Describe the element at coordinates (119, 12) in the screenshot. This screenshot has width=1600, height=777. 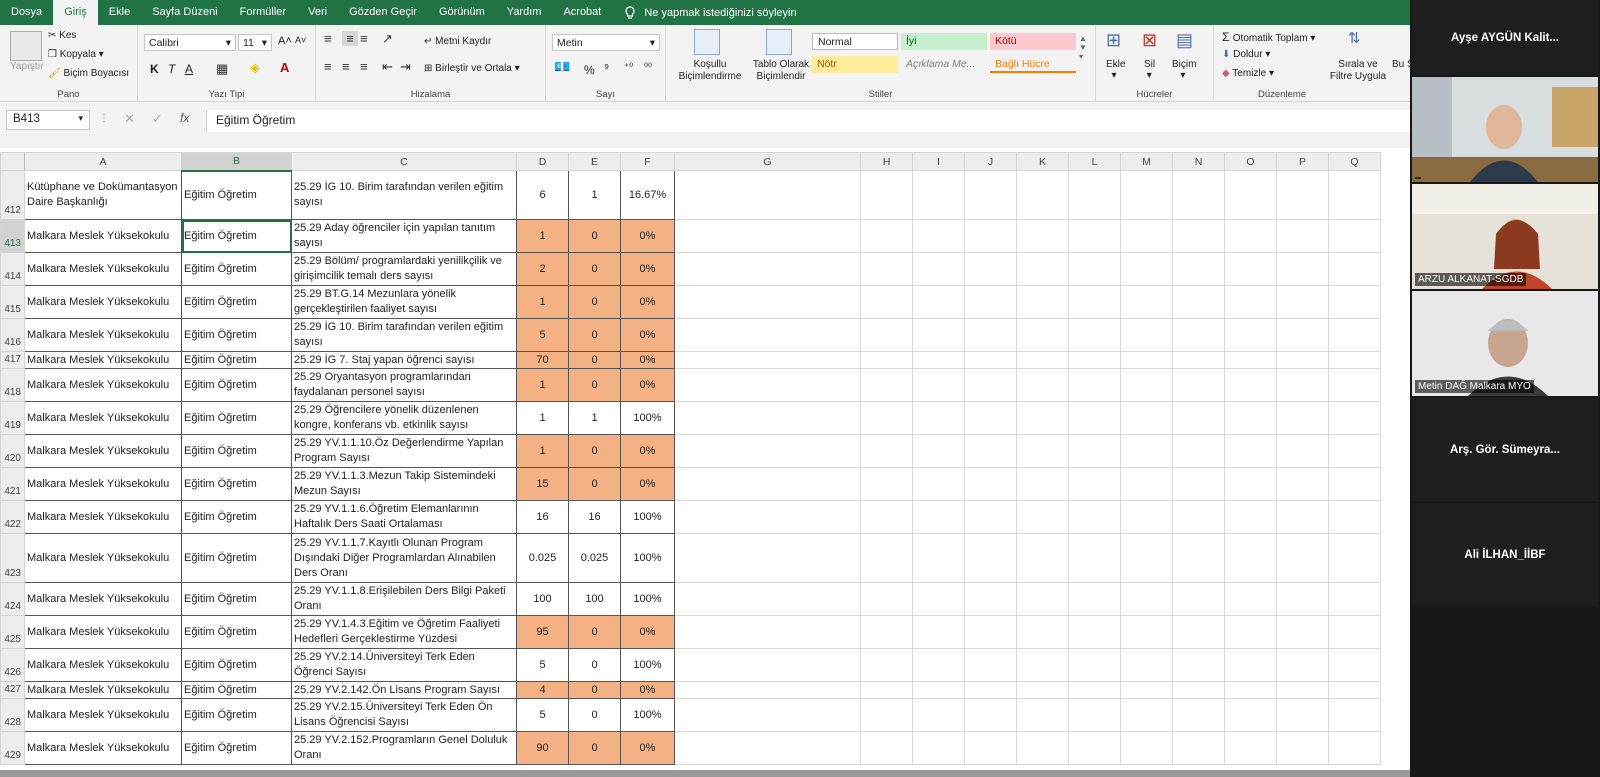
I see `tab-ekle: Ekle` at that location.